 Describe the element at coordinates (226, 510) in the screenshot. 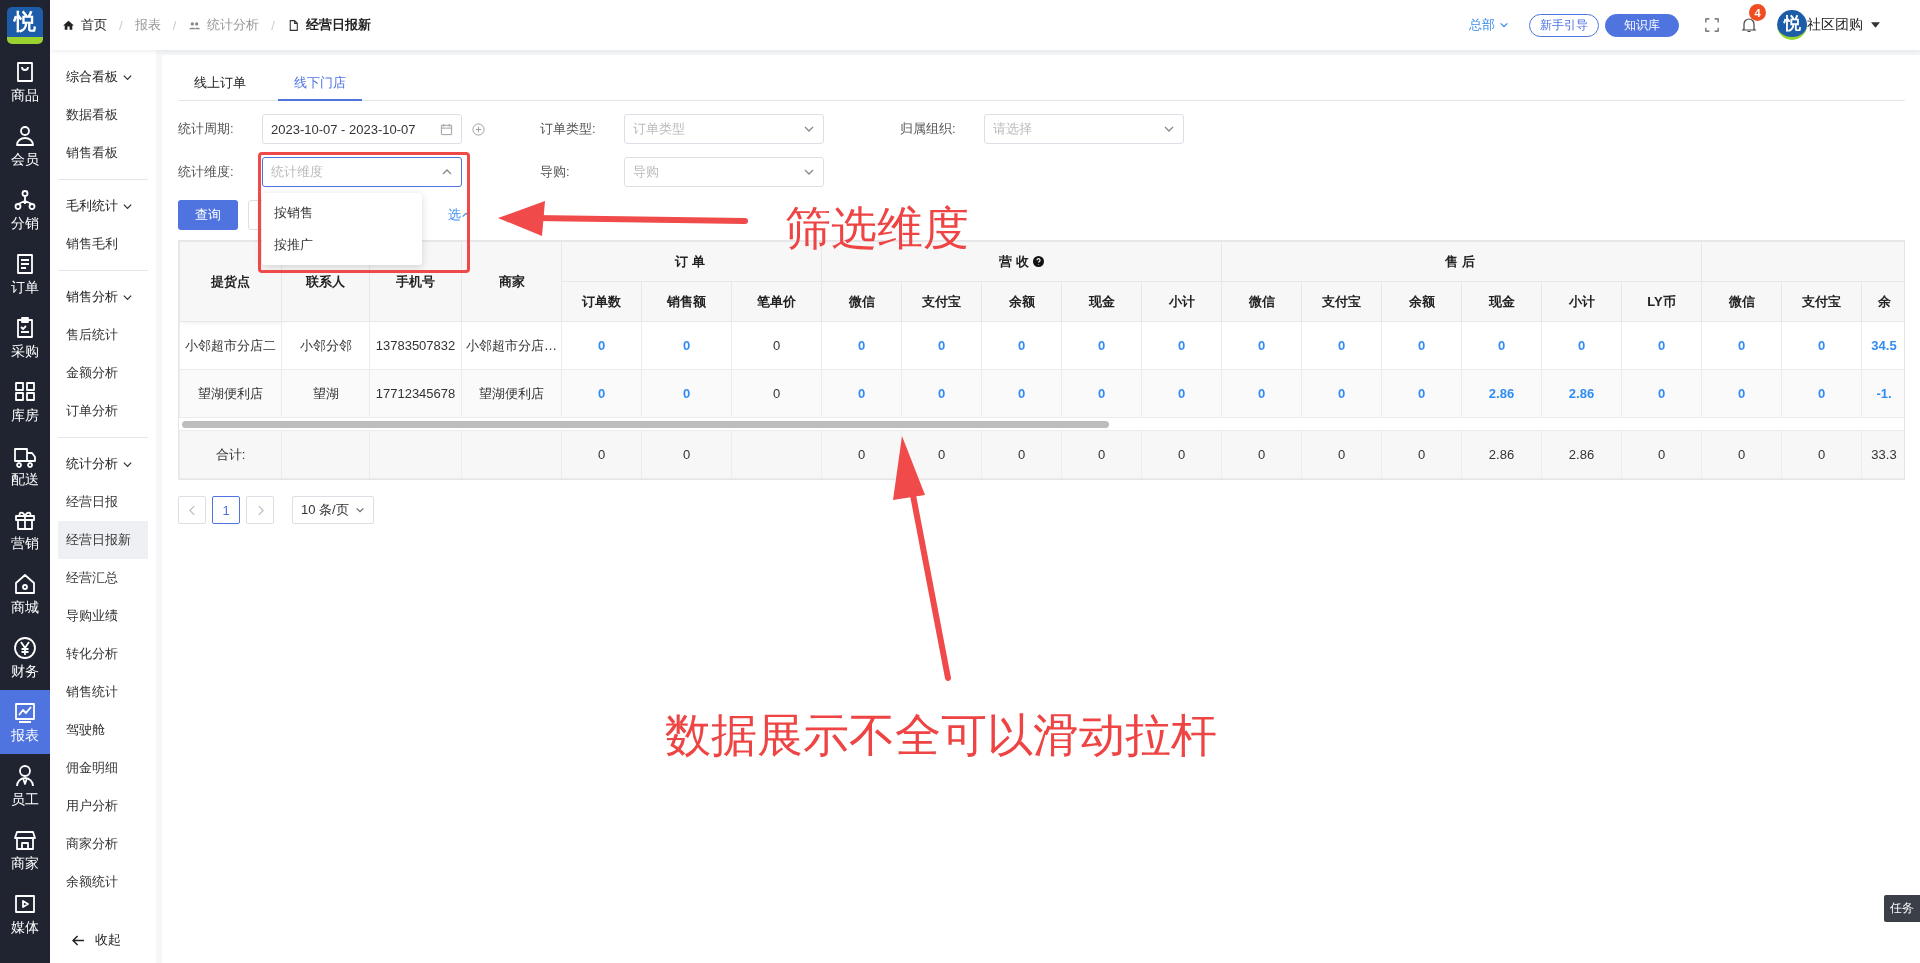

I see `page-button: 1` at that location.